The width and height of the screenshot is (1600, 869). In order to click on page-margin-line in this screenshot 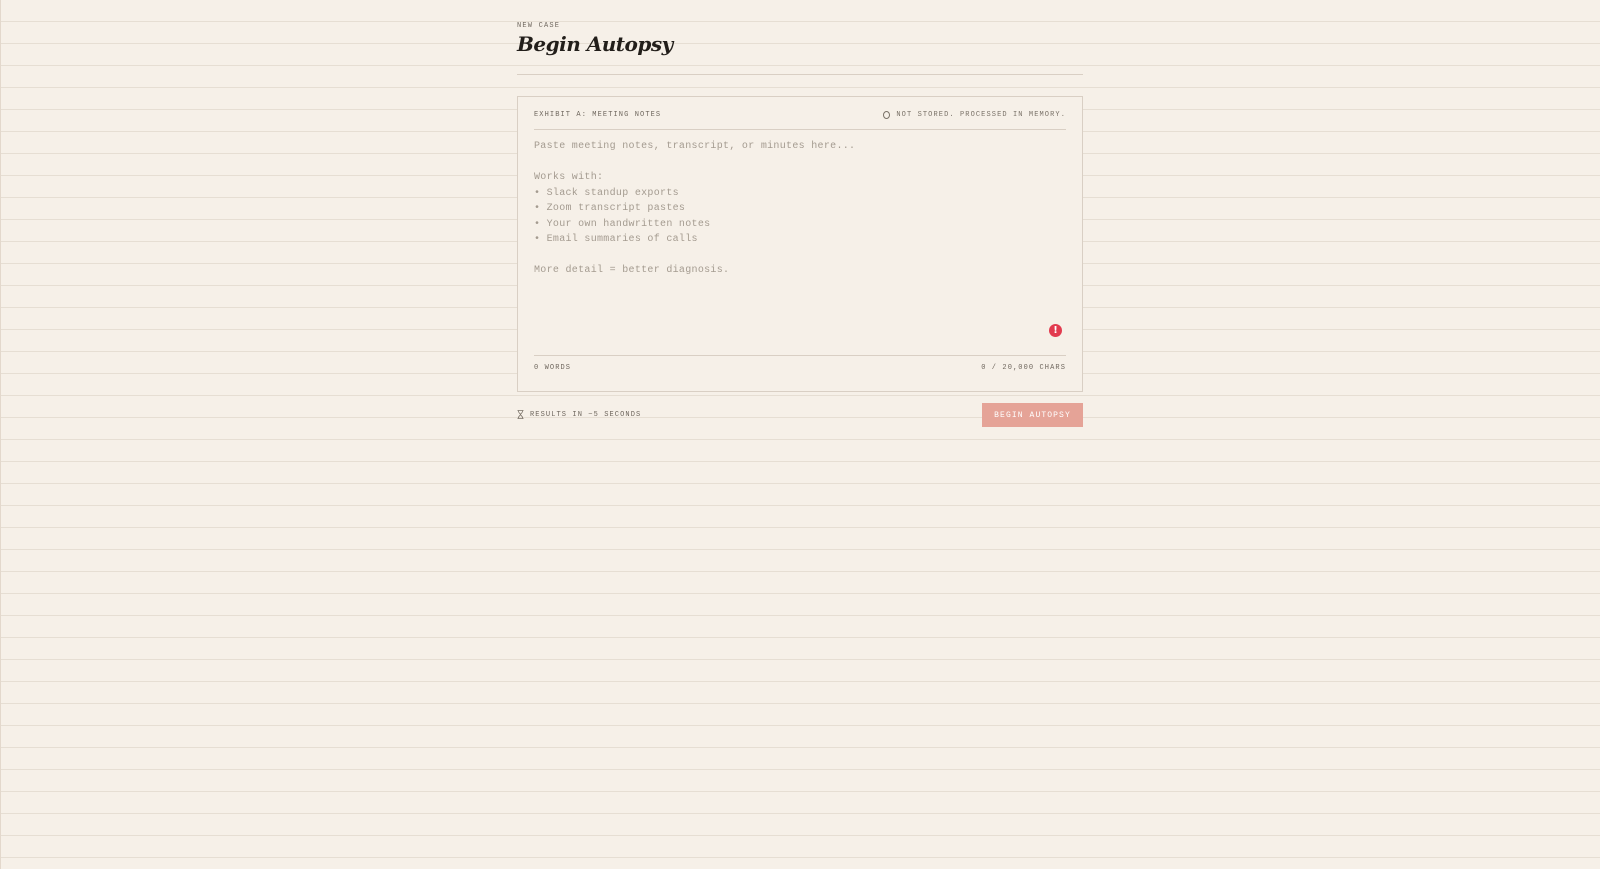, I will do `click(0, 434)`.